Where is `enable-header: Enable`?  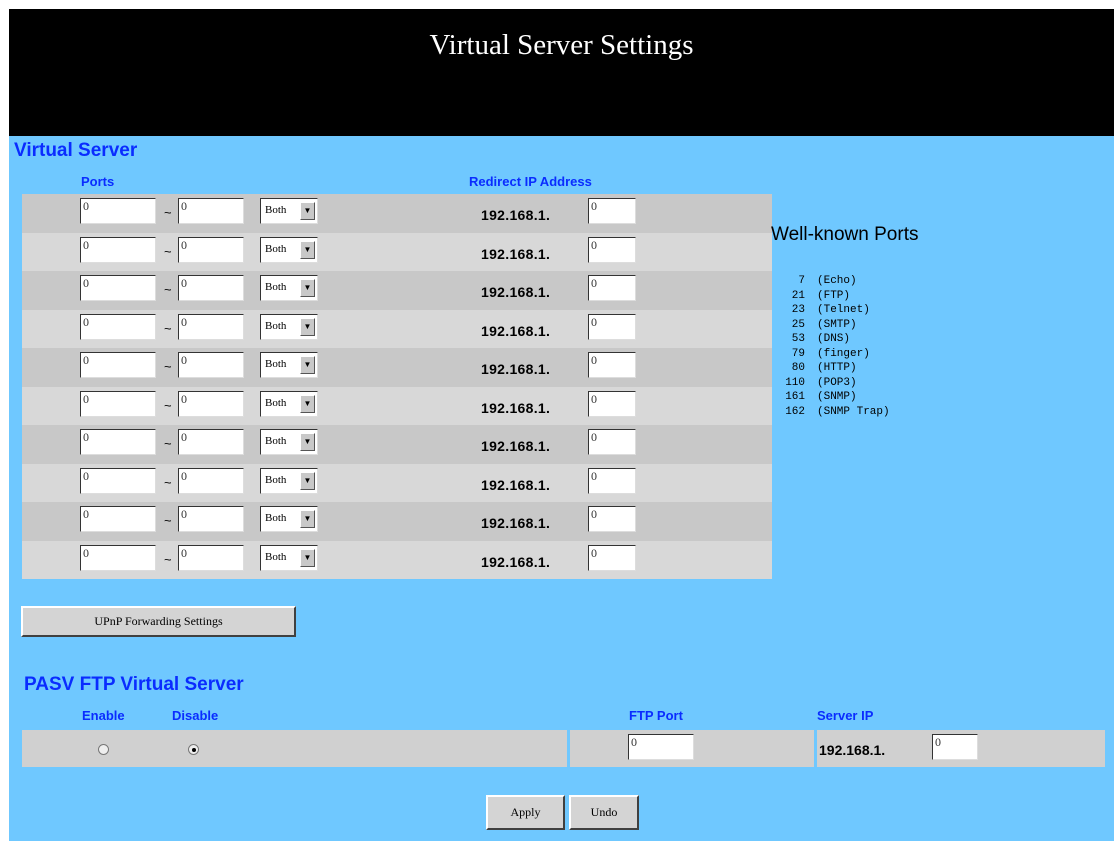 enable-header: Enable is located at coordinates (103, 715).